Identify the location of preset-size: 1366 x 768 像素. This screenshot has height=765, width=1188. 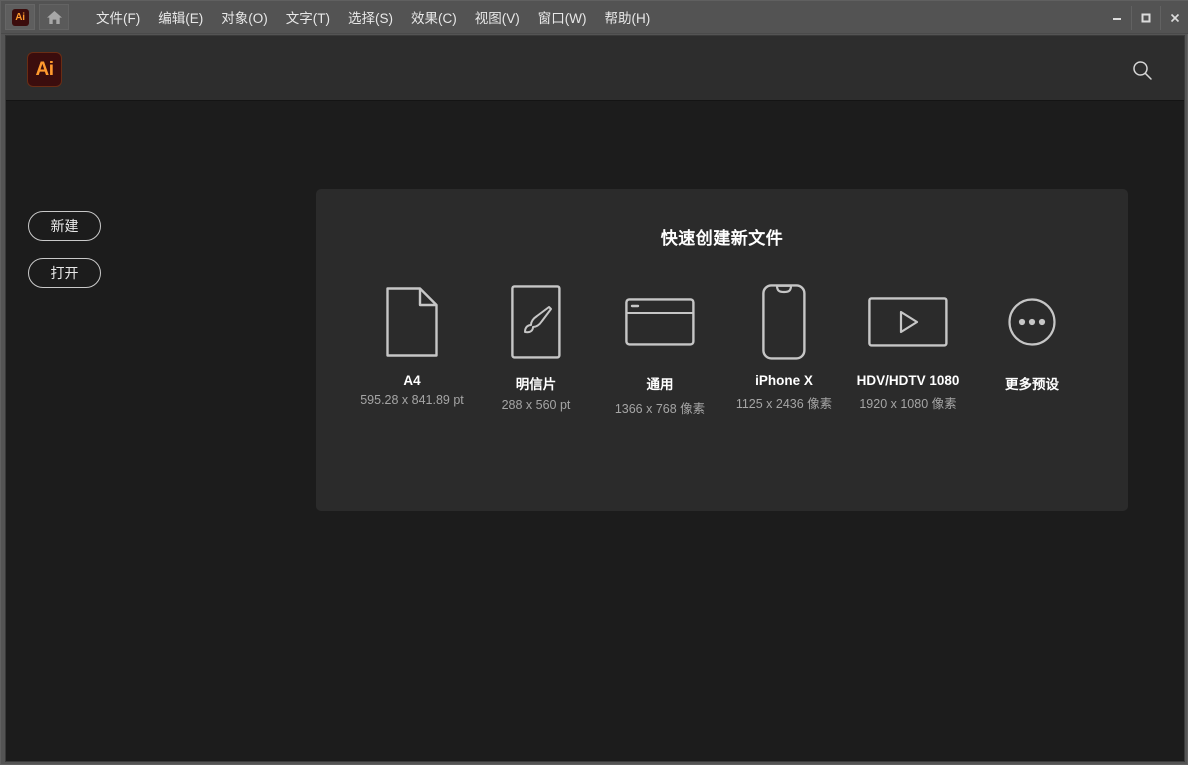
(660, 409).